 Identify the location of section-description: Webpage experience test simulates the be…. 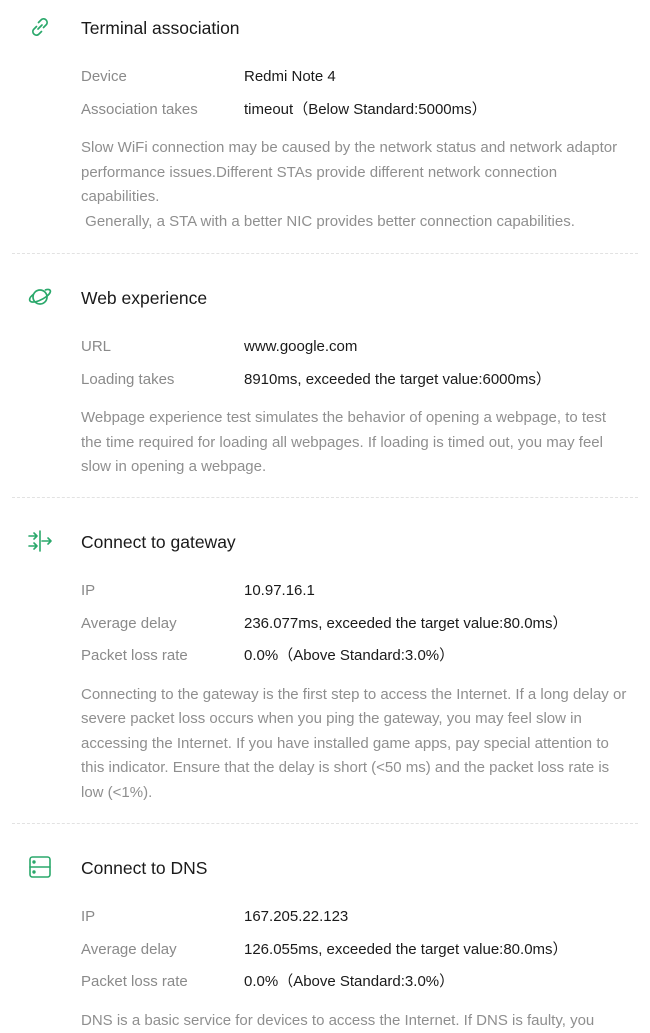
(356, 443).